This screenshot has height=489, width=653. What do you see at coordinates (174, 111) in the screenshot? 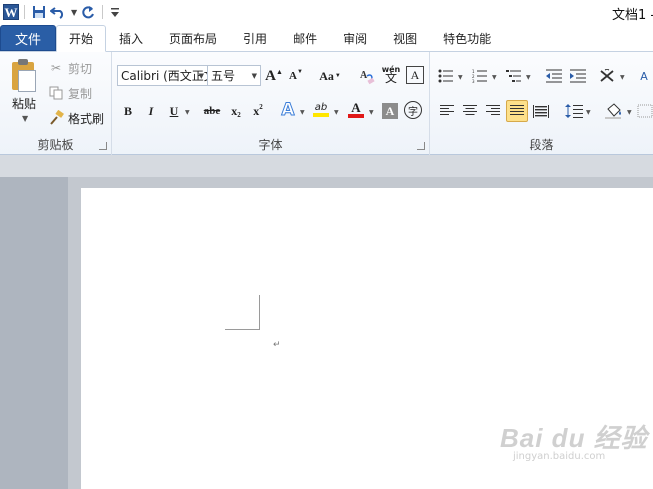
I see `underline-button: U` at bounding box center [174, 111].